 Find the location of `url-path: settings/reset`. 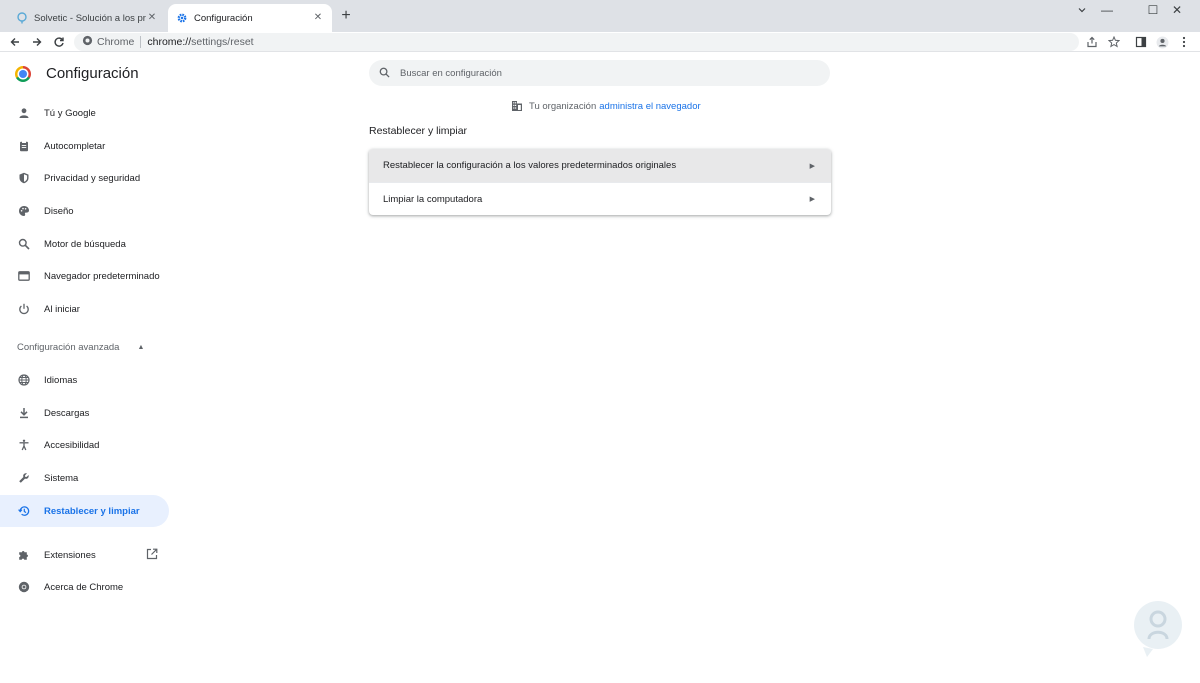

url-path: settings/reset is located at coordinates (222, 42).